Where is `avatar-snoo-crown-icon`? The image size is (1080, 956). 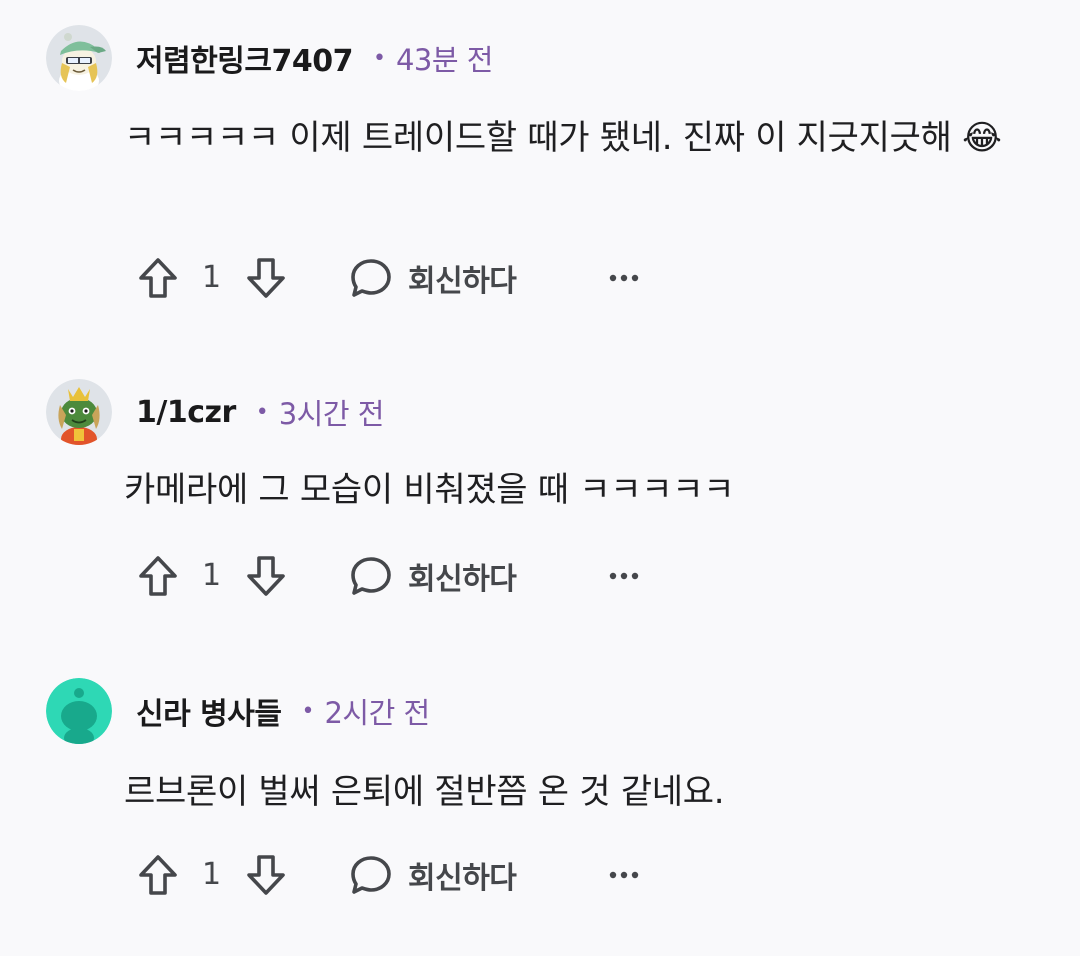 avatar-snoo-crown-icon is located at coordinates (79, 412).